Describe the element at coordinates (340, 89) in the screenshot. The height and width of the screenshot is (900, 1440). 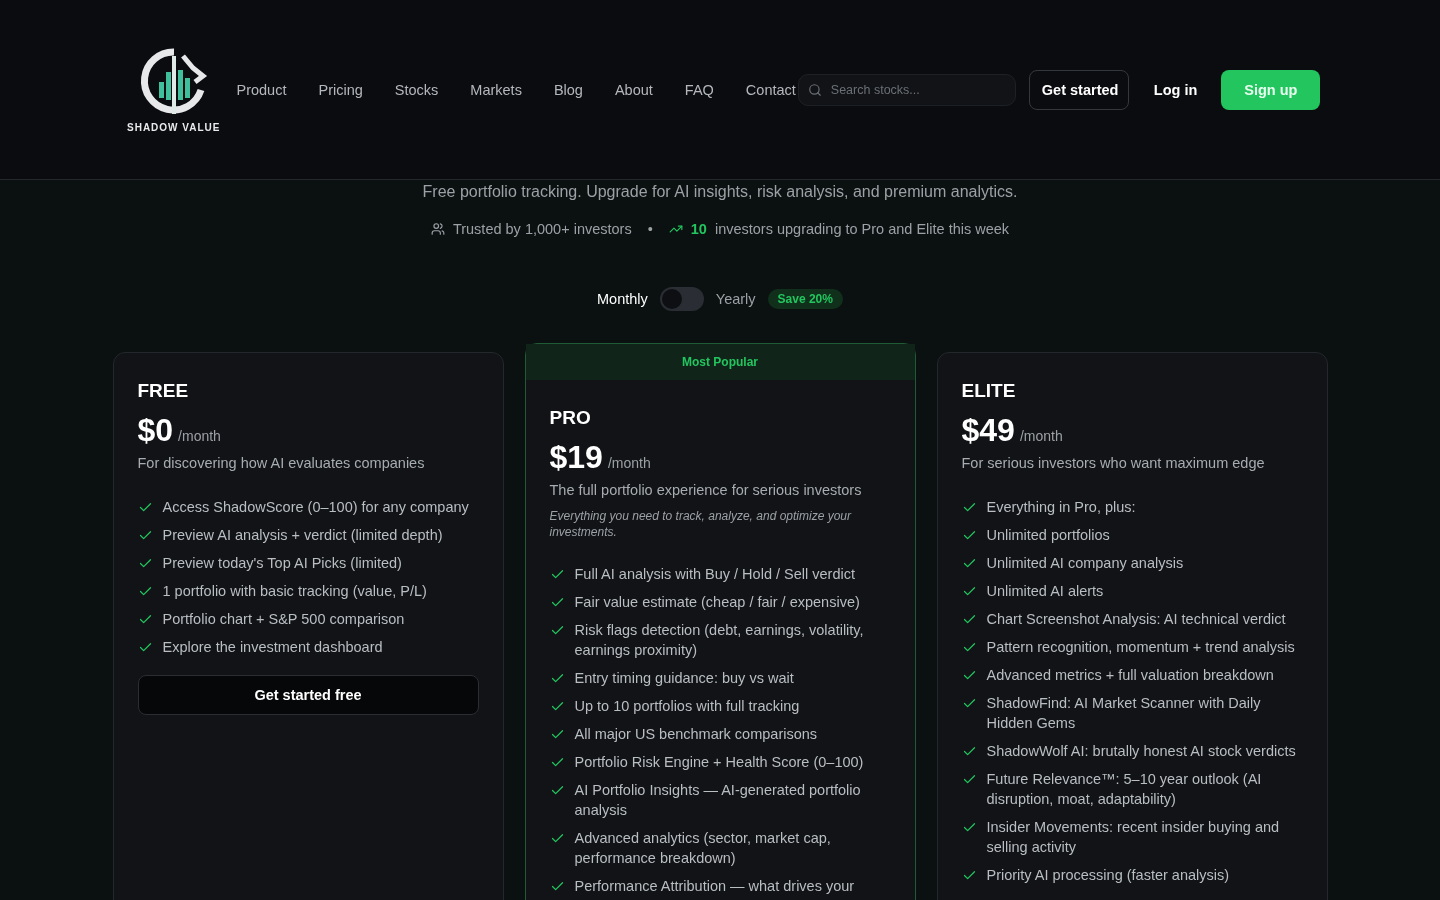
I see `nav-link: Pricing` at that location.